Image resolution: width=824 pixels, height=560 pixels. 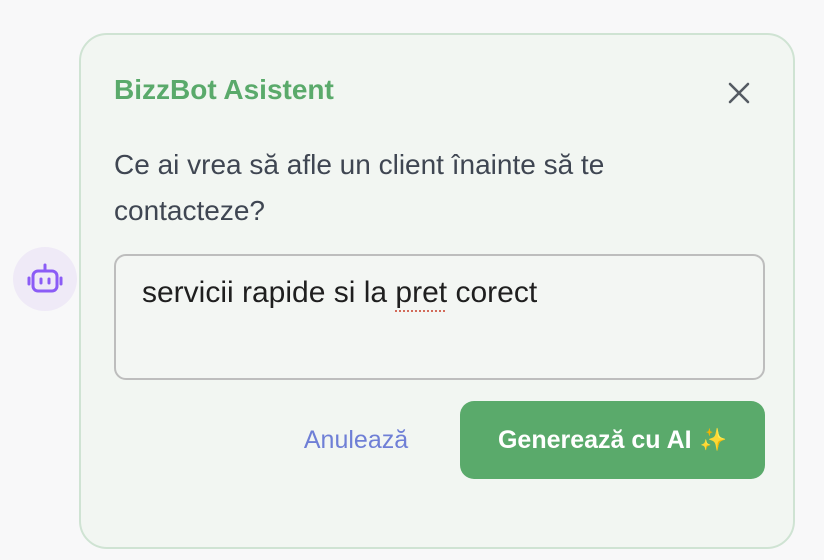 I want to click on generate-label: Generează cu AI, so click(x=594, y=439).